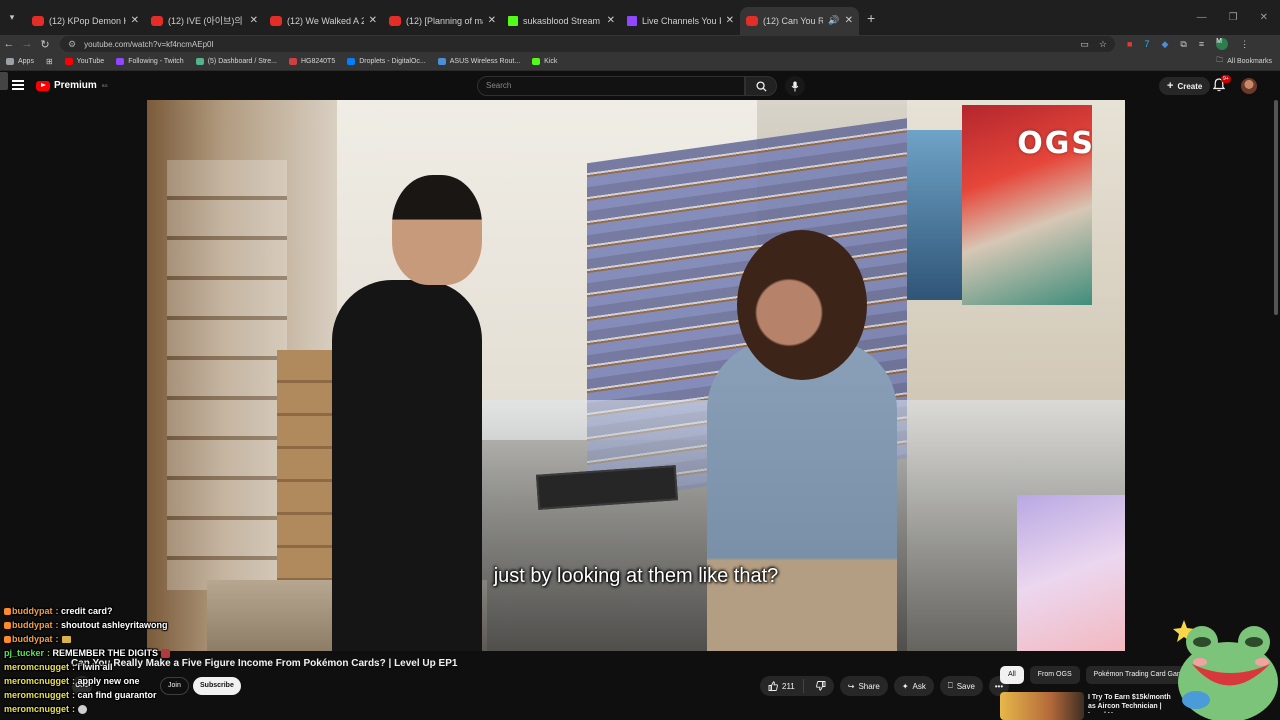 This screenshot has height=720, width=1280. Describe the element at coordinates (1012, 675) in the screenshot. I see `chip-all: All` at that location.